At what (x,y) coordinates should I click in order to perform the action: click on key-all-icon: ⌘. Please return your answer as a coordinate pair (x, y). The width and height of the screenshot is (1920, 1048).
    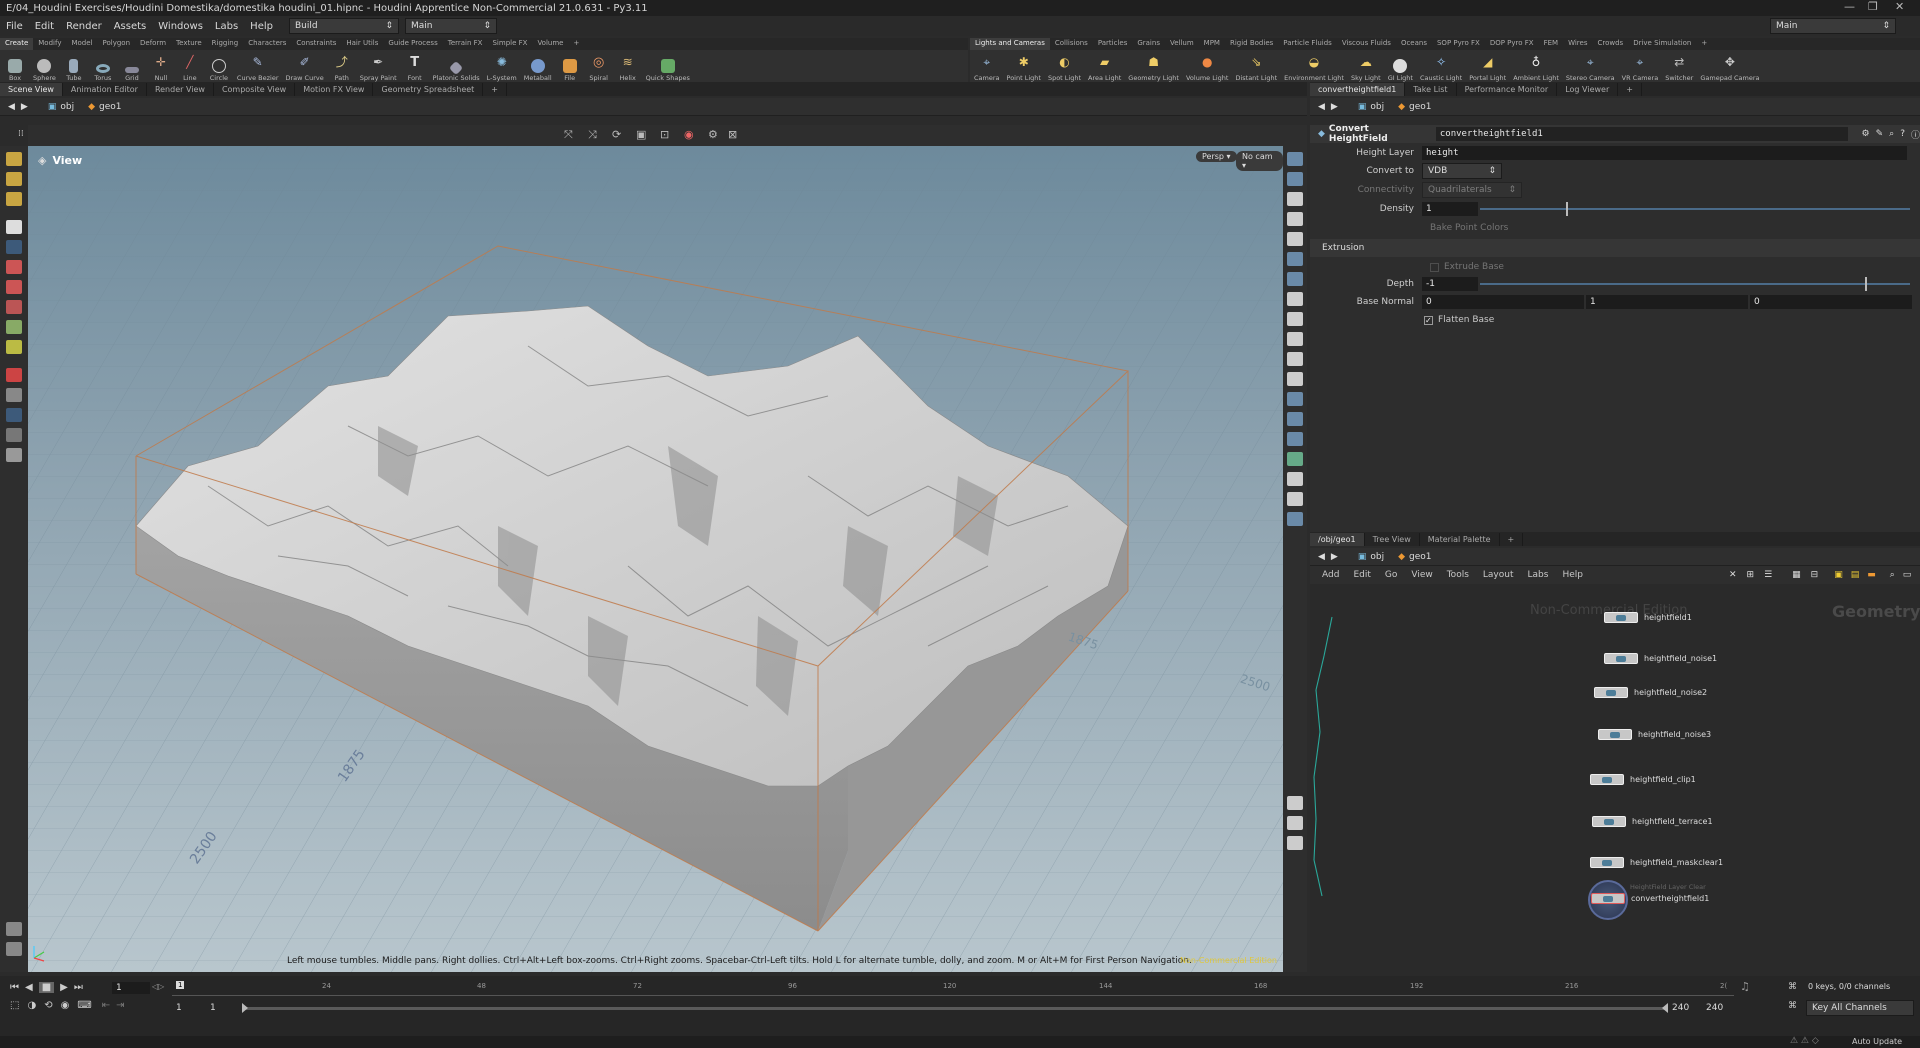
    Looking at the image, I should click on (1792, 1006).